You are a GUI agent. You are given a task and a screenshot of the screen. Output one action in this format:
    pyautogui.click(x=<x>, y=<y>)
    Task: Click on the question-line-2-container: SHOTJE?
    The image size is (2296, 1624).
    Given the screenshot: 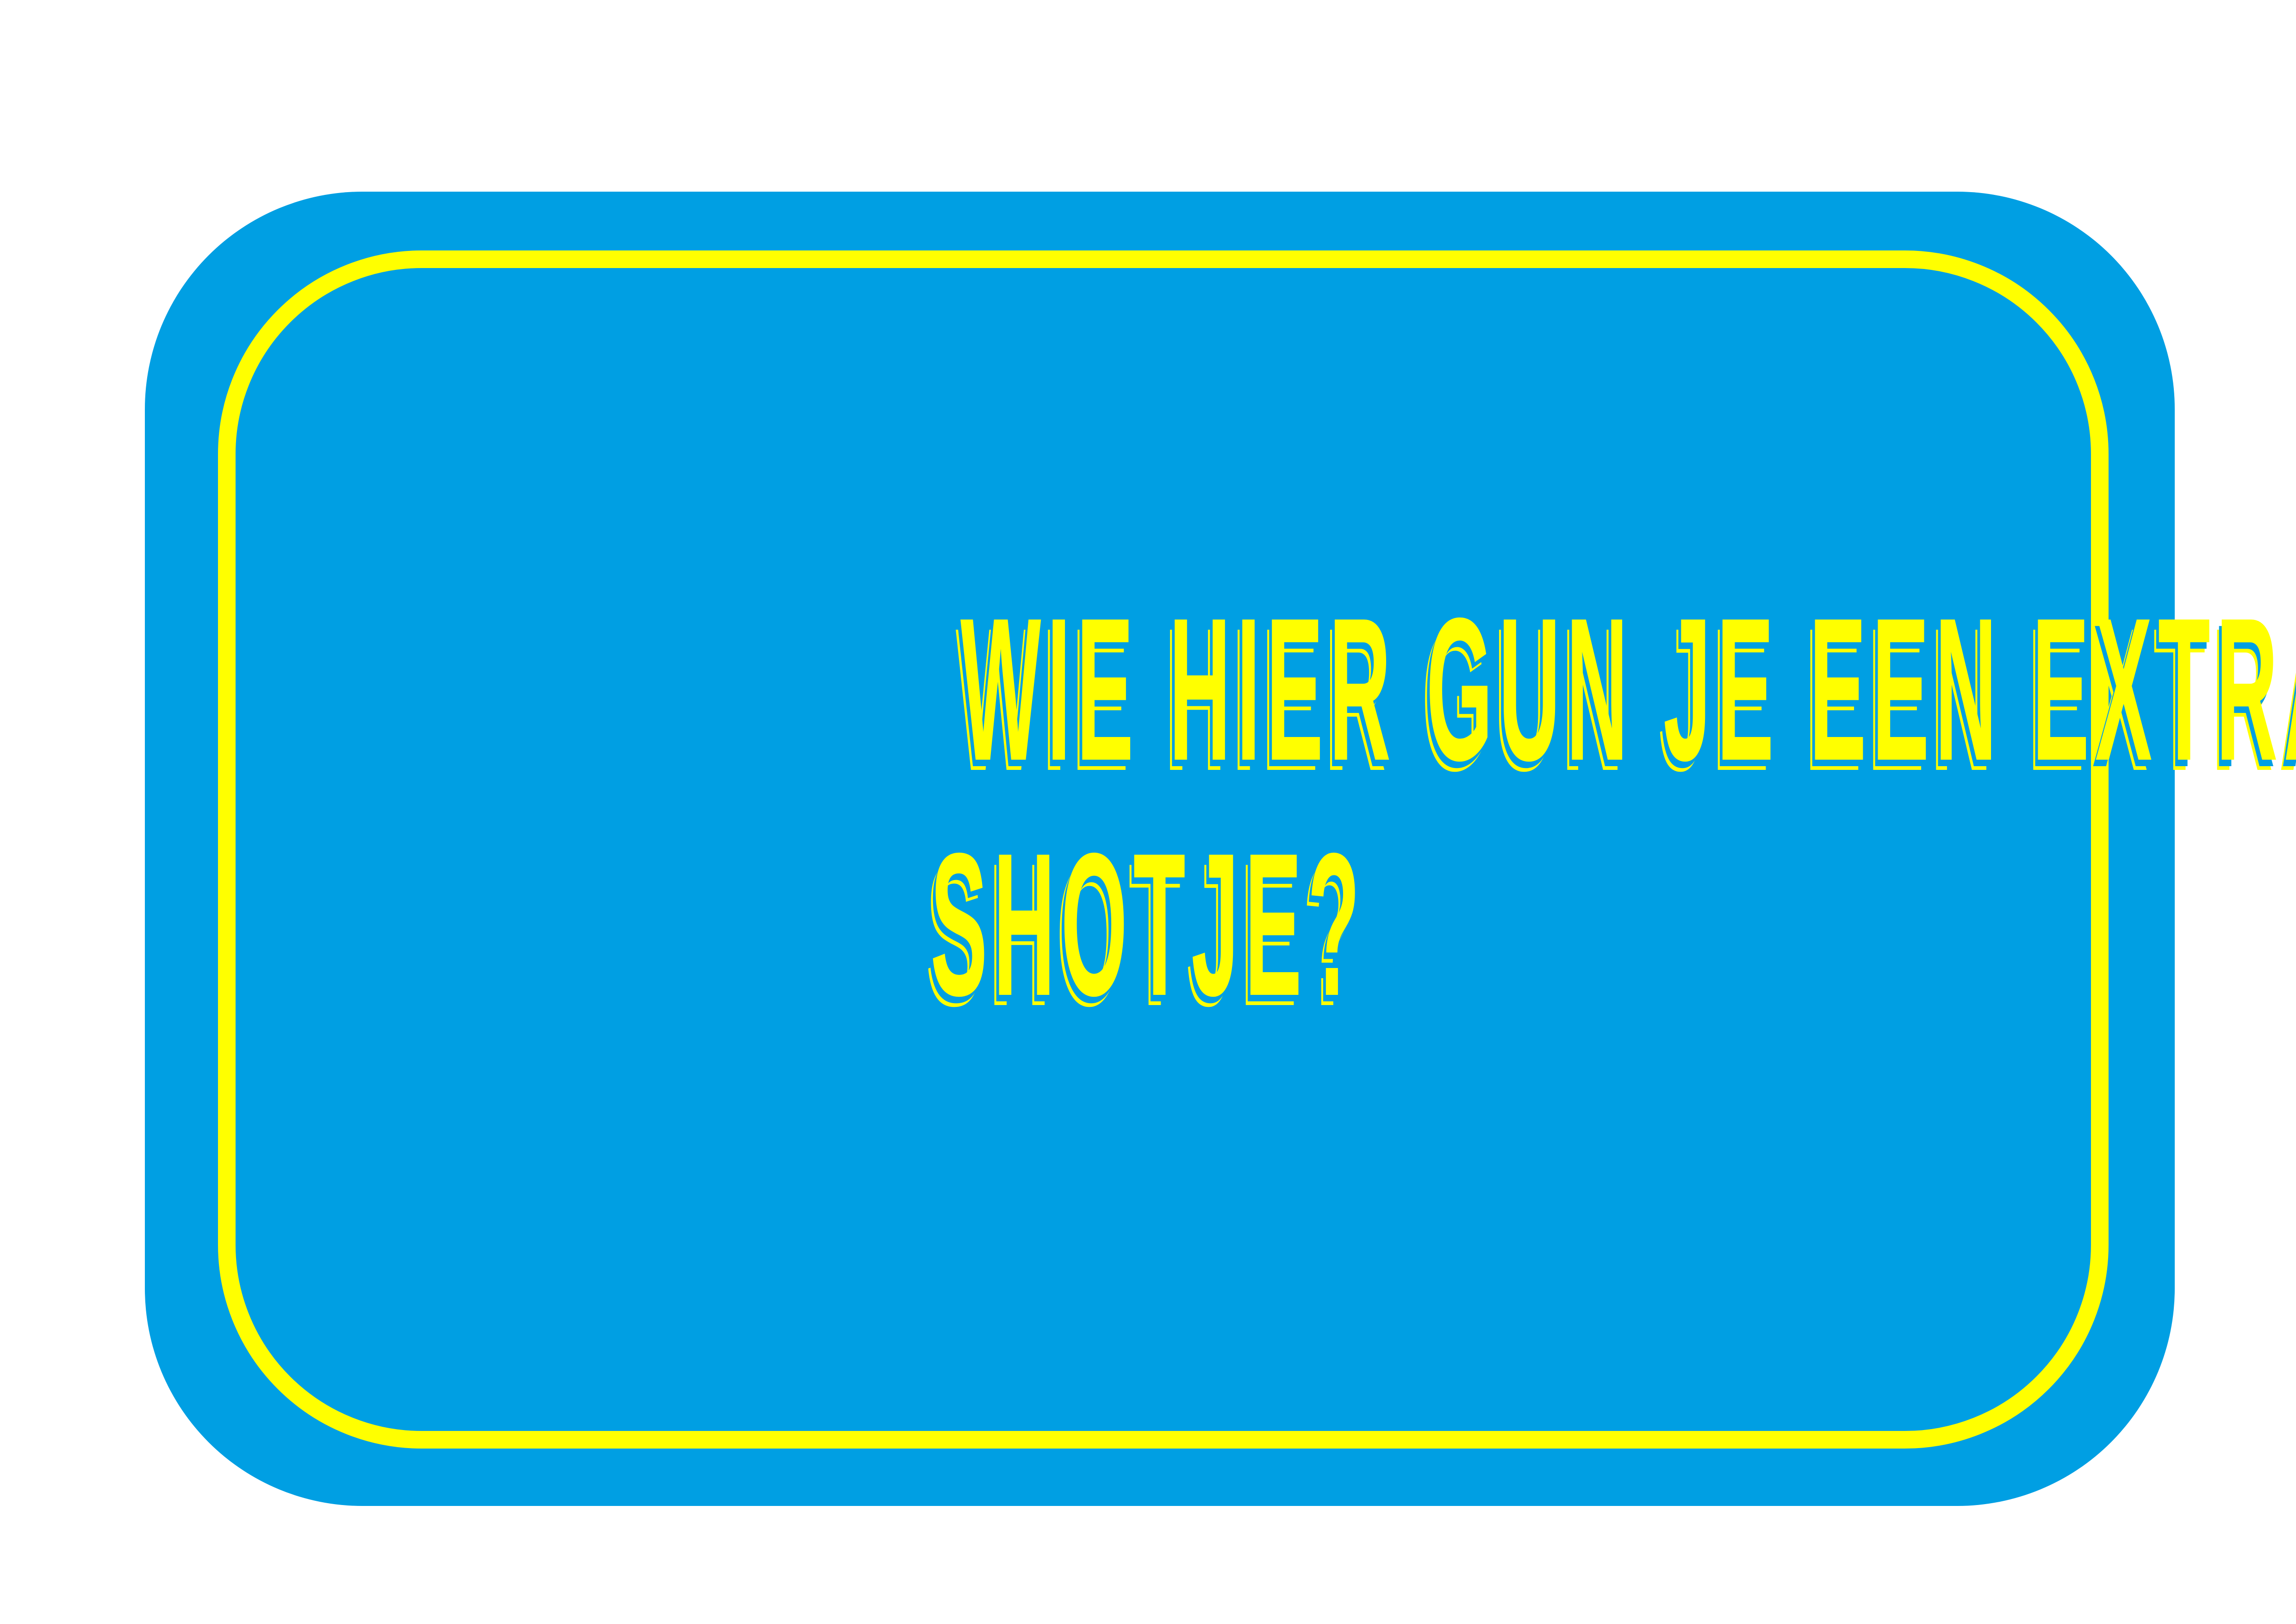 What is the action you would take?
    pyautogui.click(x=1148, y=925)
    